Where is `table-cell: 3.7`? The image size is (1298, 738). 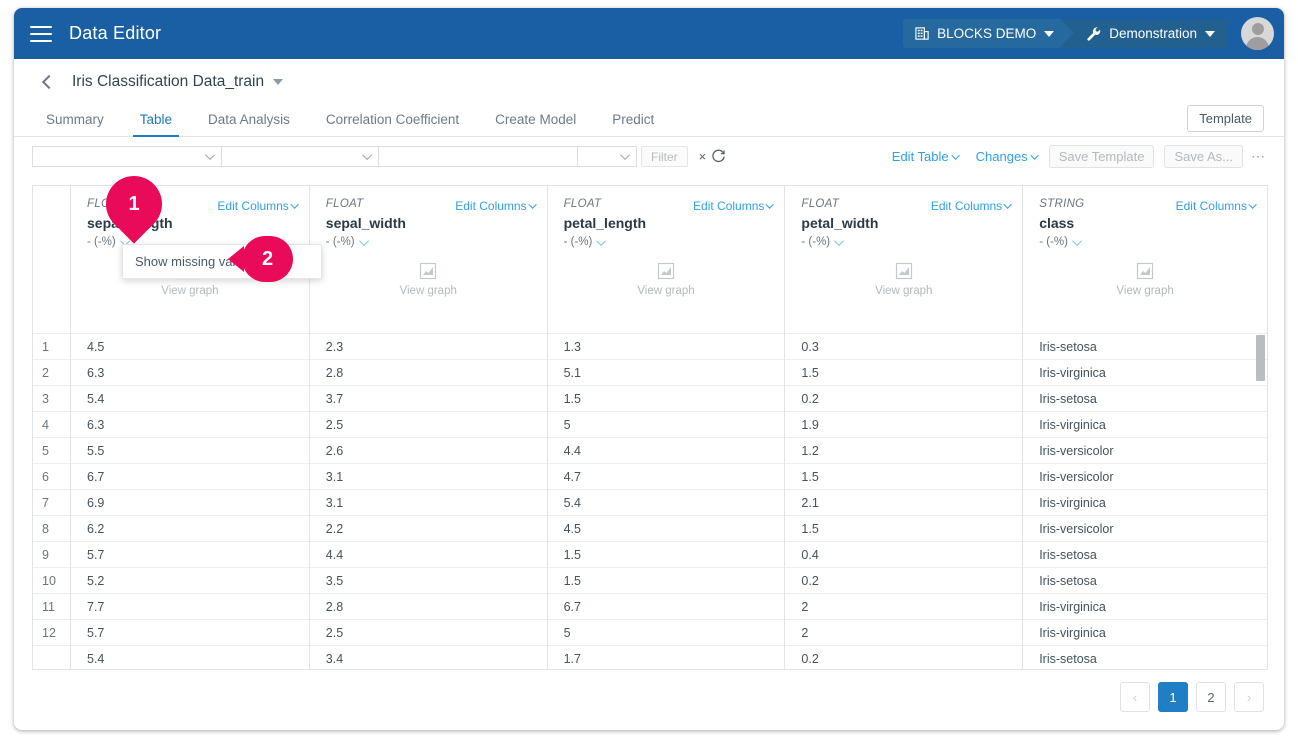
table-cell: 3.7 is located at coordinates (428, 399).